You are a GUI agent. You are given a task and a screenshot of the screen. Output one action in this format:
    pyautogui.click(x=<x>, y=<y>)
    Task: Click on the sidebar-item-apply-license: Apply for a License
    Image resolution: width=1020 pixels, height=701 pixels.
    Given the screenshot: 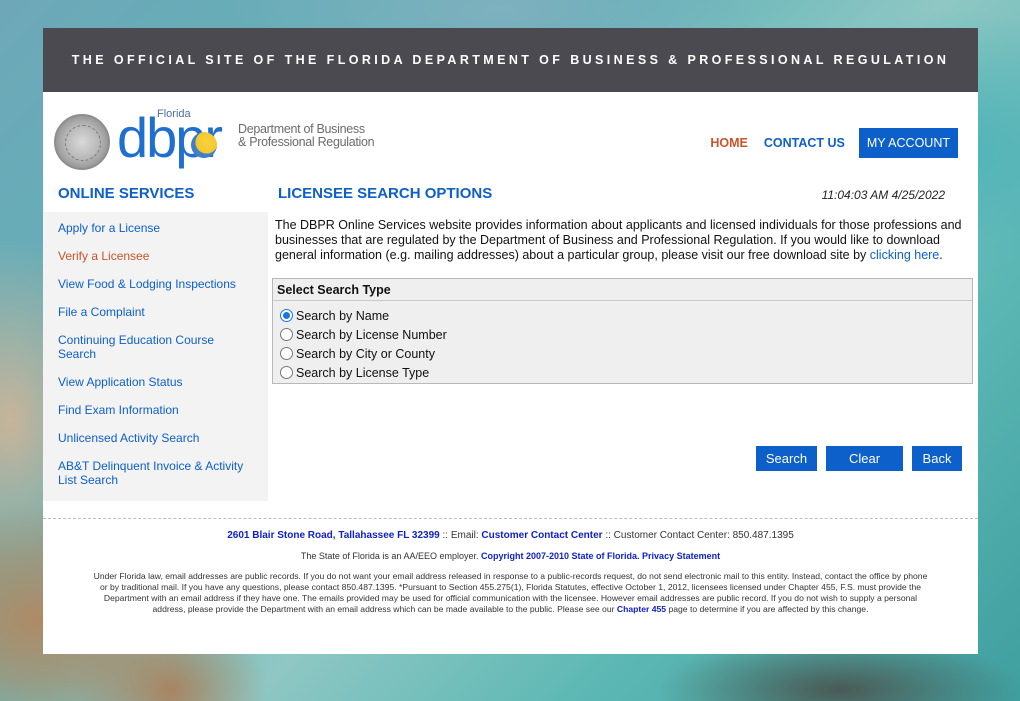 What is the action you would take?
    pyautogui.click(x=109, y=228)
    